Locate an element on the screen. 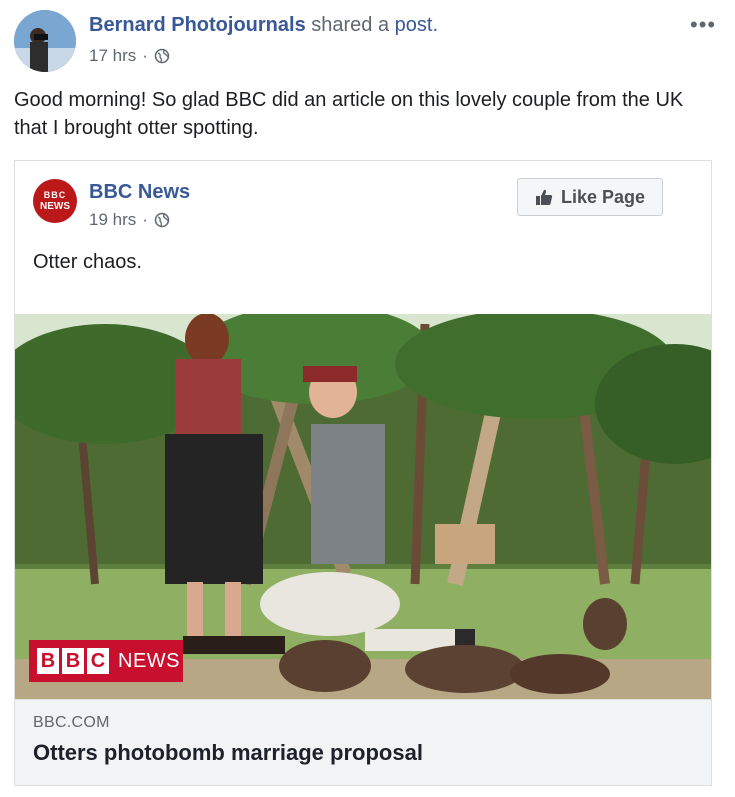  shared-page-name: BBC News is located at coordinates (139, 192).